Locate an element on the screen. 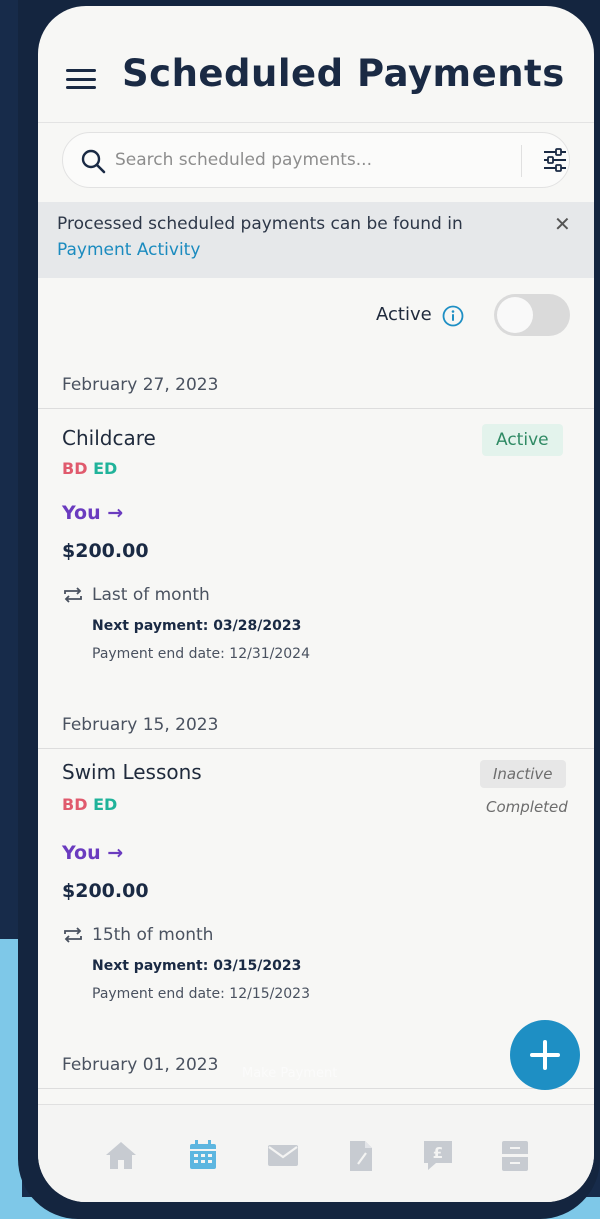  payment-end-date: Payment end date: 12/31/2024 is located at coordinates (201, 654).